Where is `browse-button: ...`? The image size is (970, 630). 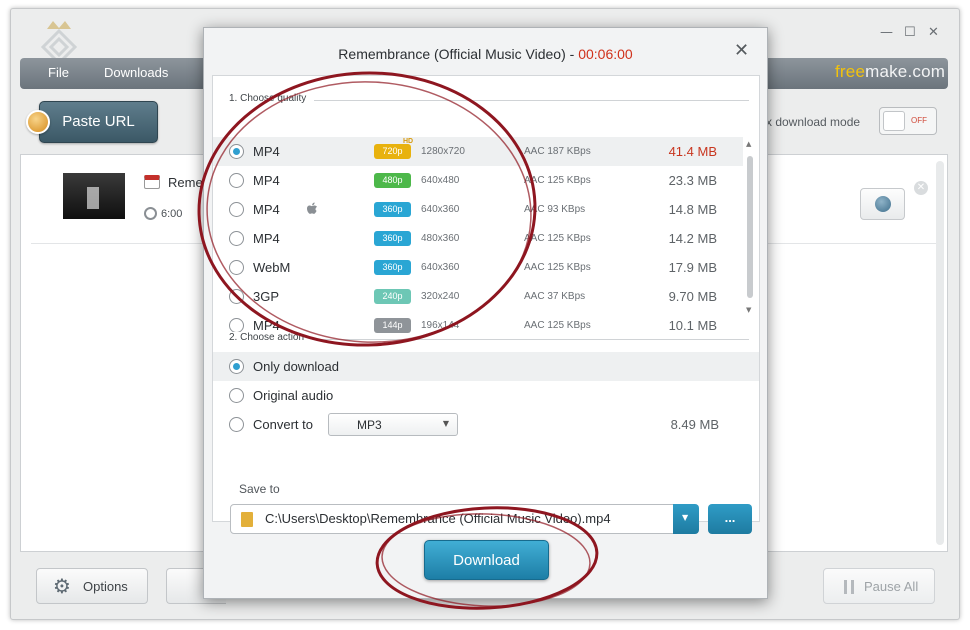 browse-button: ... is located at coordinates (730, 519).